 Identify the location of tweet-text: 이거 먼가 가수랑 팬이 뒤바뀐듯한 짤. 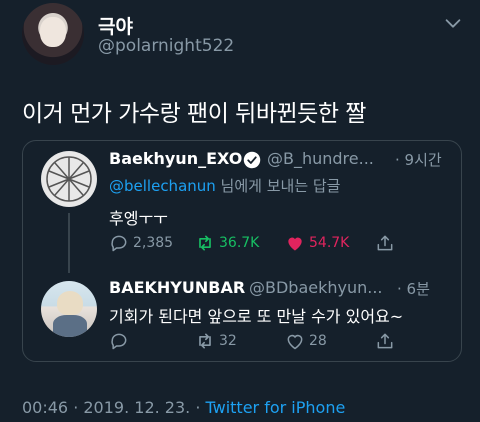
(194, 114).